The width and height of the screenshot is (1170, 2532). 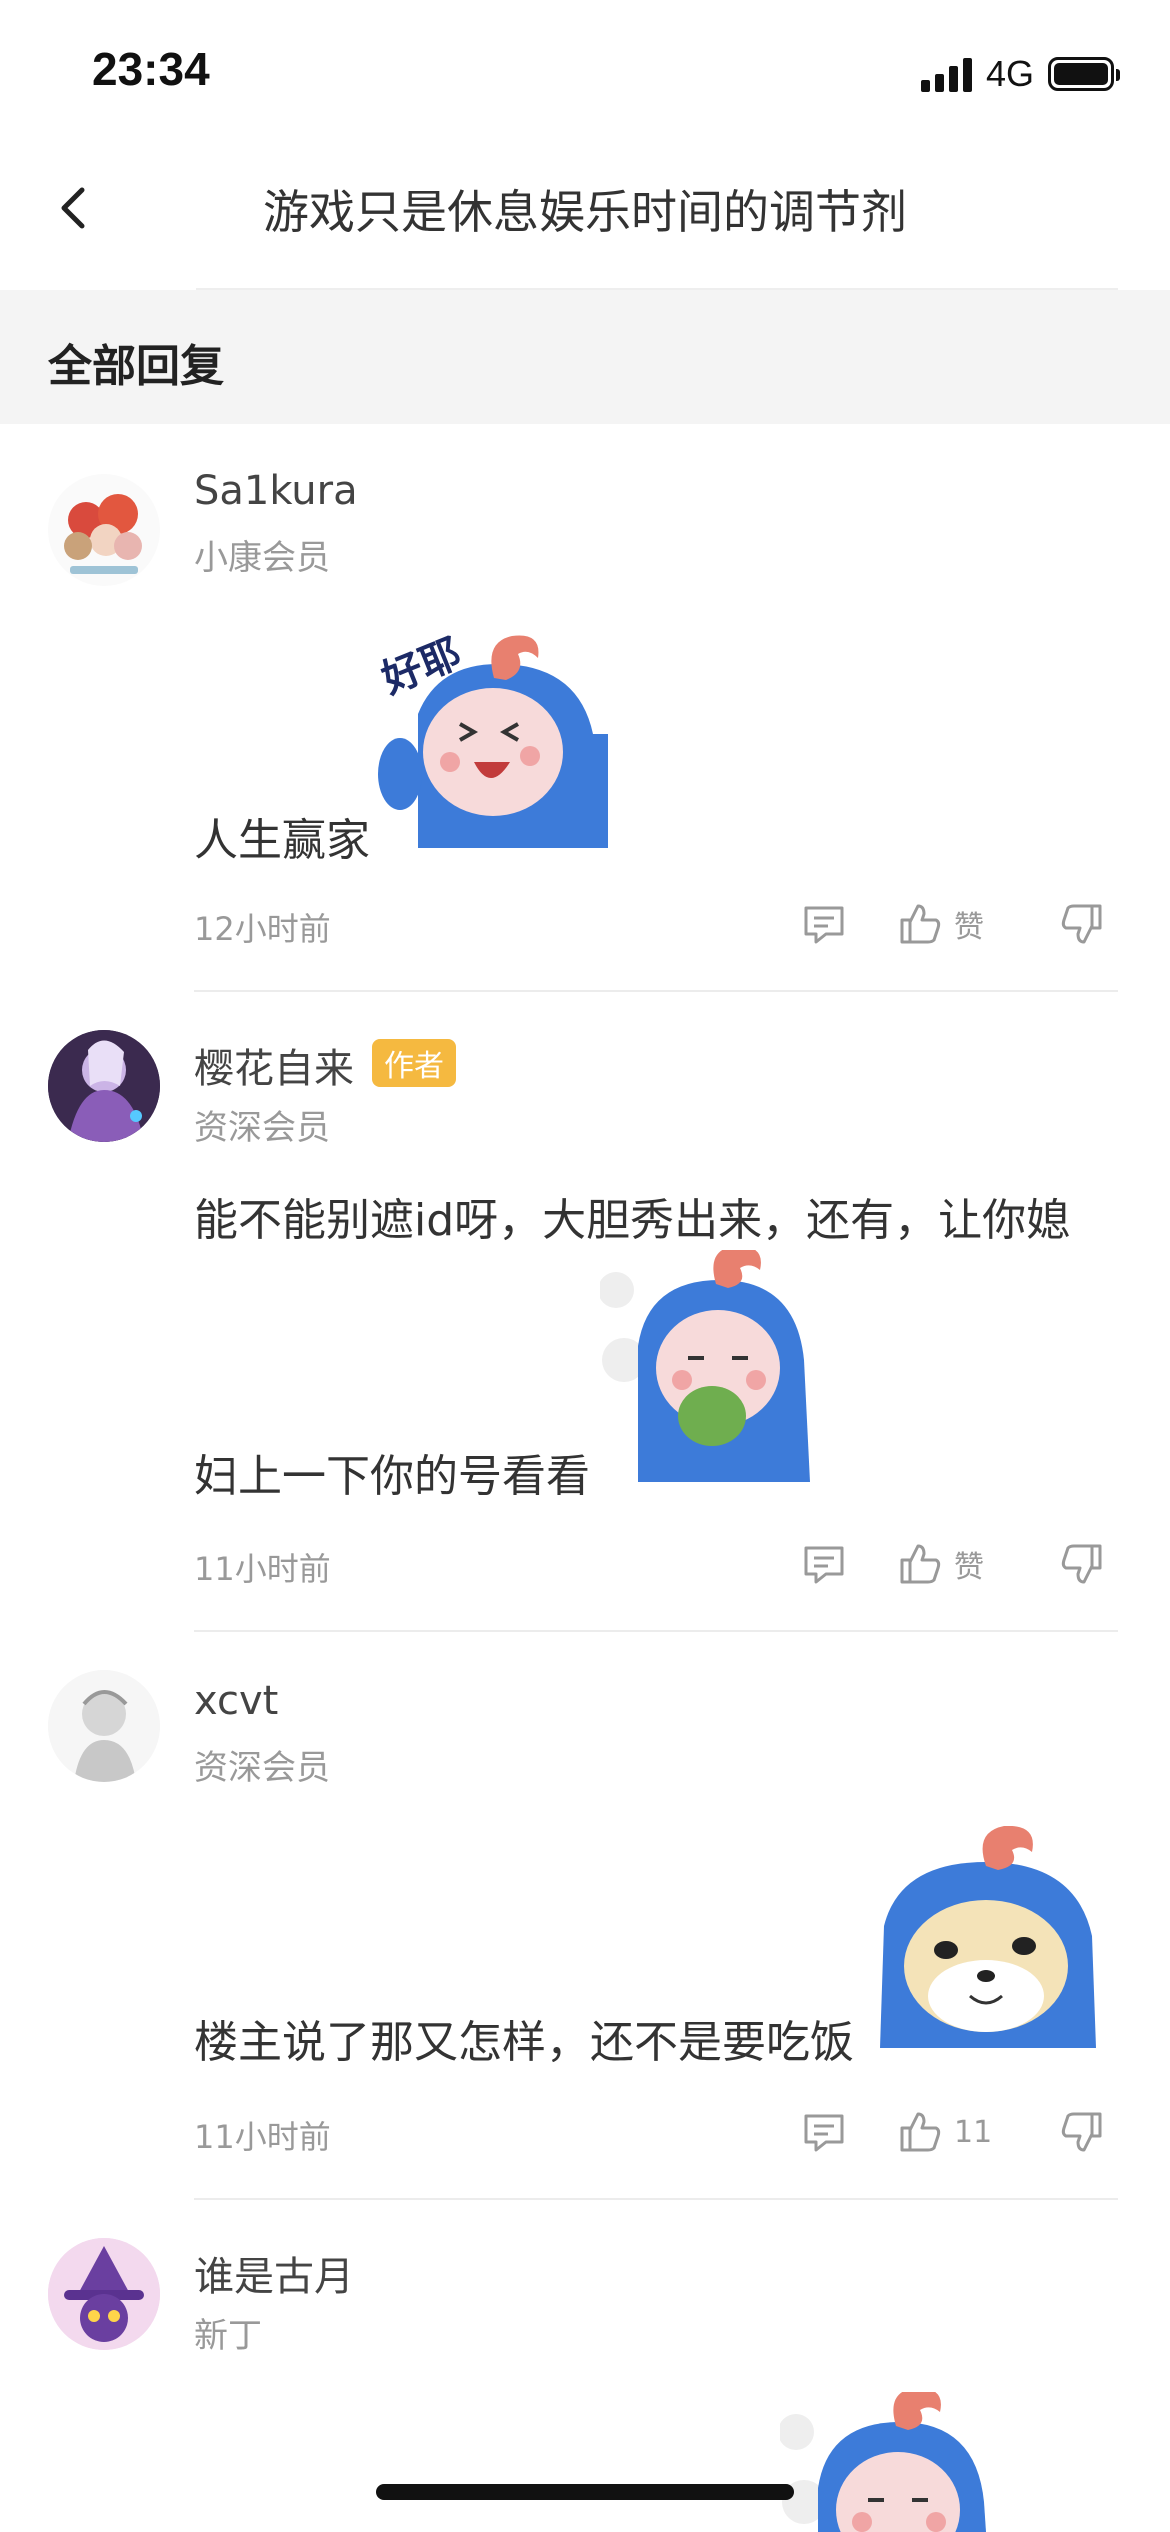 What do you see at coordinates (585, 357) in the screenshot?
I see `section-header: 全部回复` at bounding box center [585, 357].